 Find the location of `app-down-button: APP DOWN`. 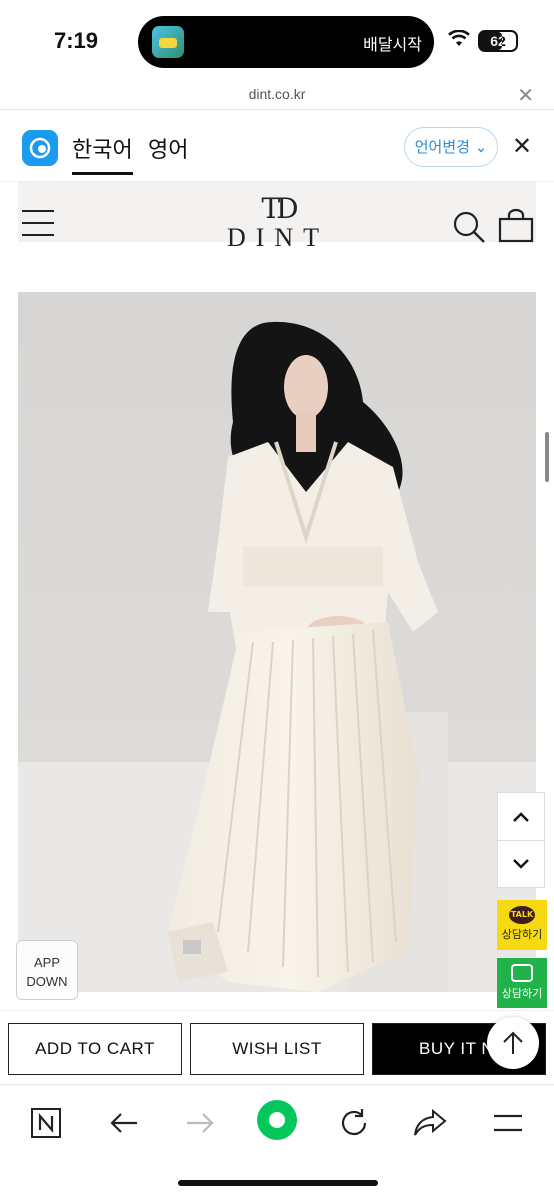

app-down-button: APP DOWN is located at coordinates (47, 970).